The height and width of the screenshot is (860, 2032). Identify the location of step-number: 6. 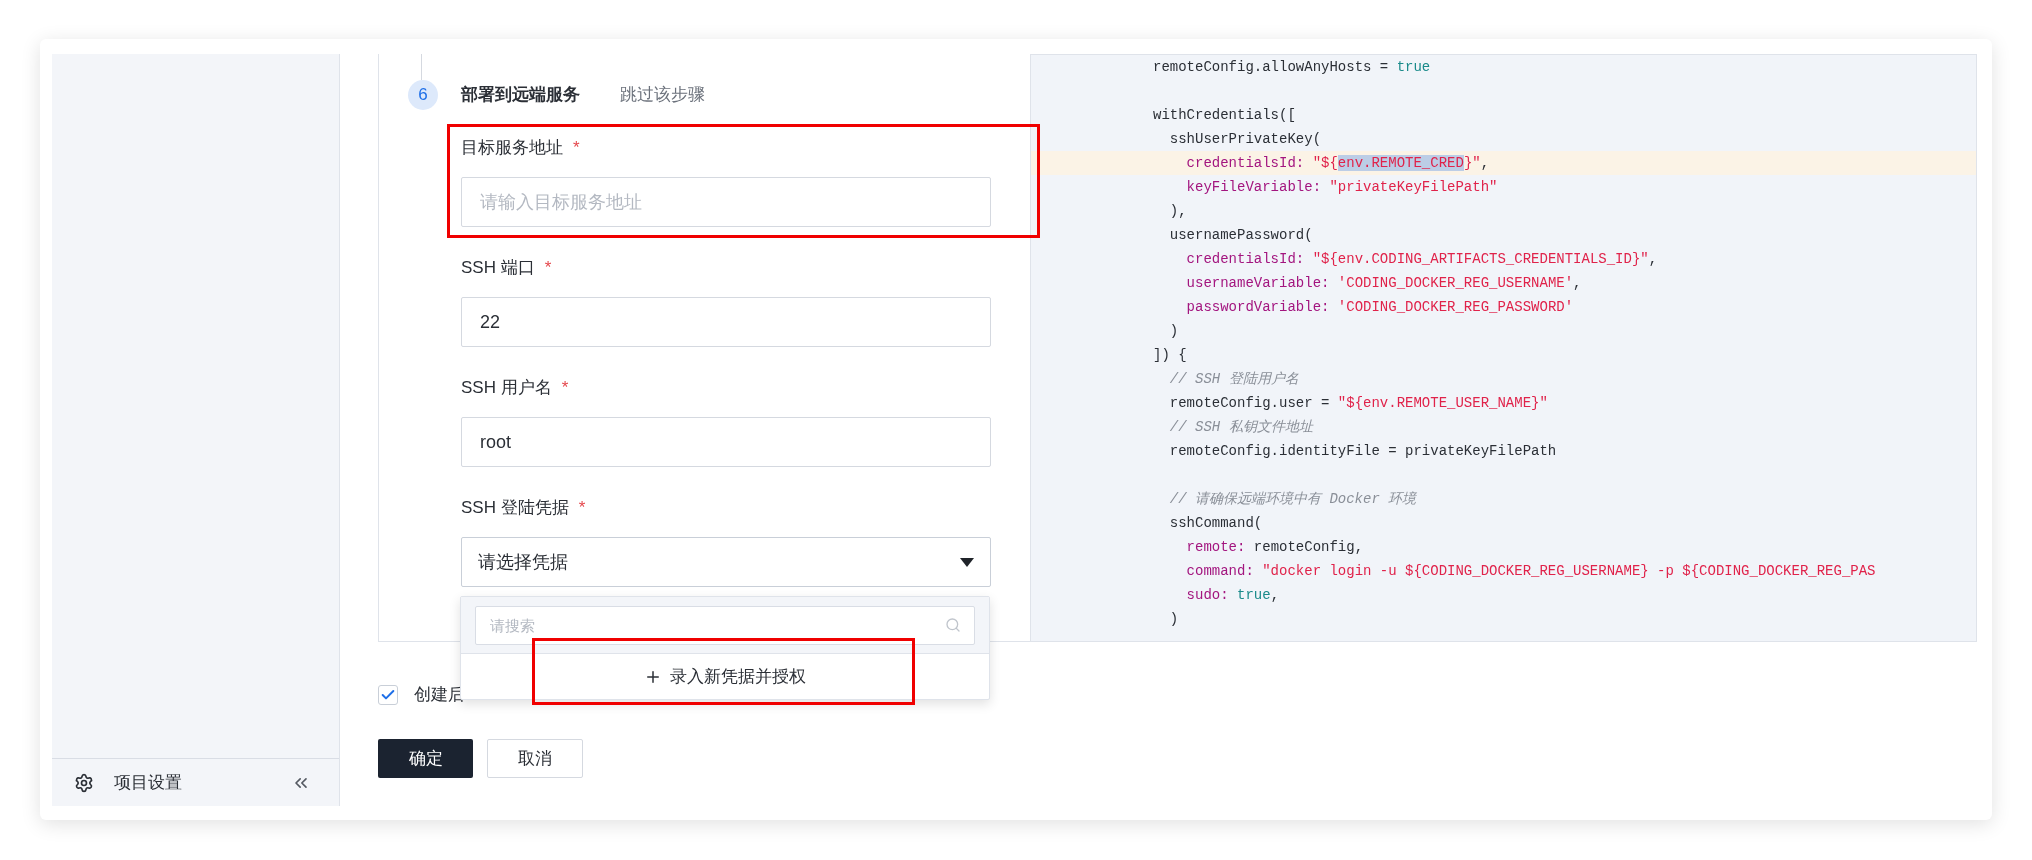
(423, 95).